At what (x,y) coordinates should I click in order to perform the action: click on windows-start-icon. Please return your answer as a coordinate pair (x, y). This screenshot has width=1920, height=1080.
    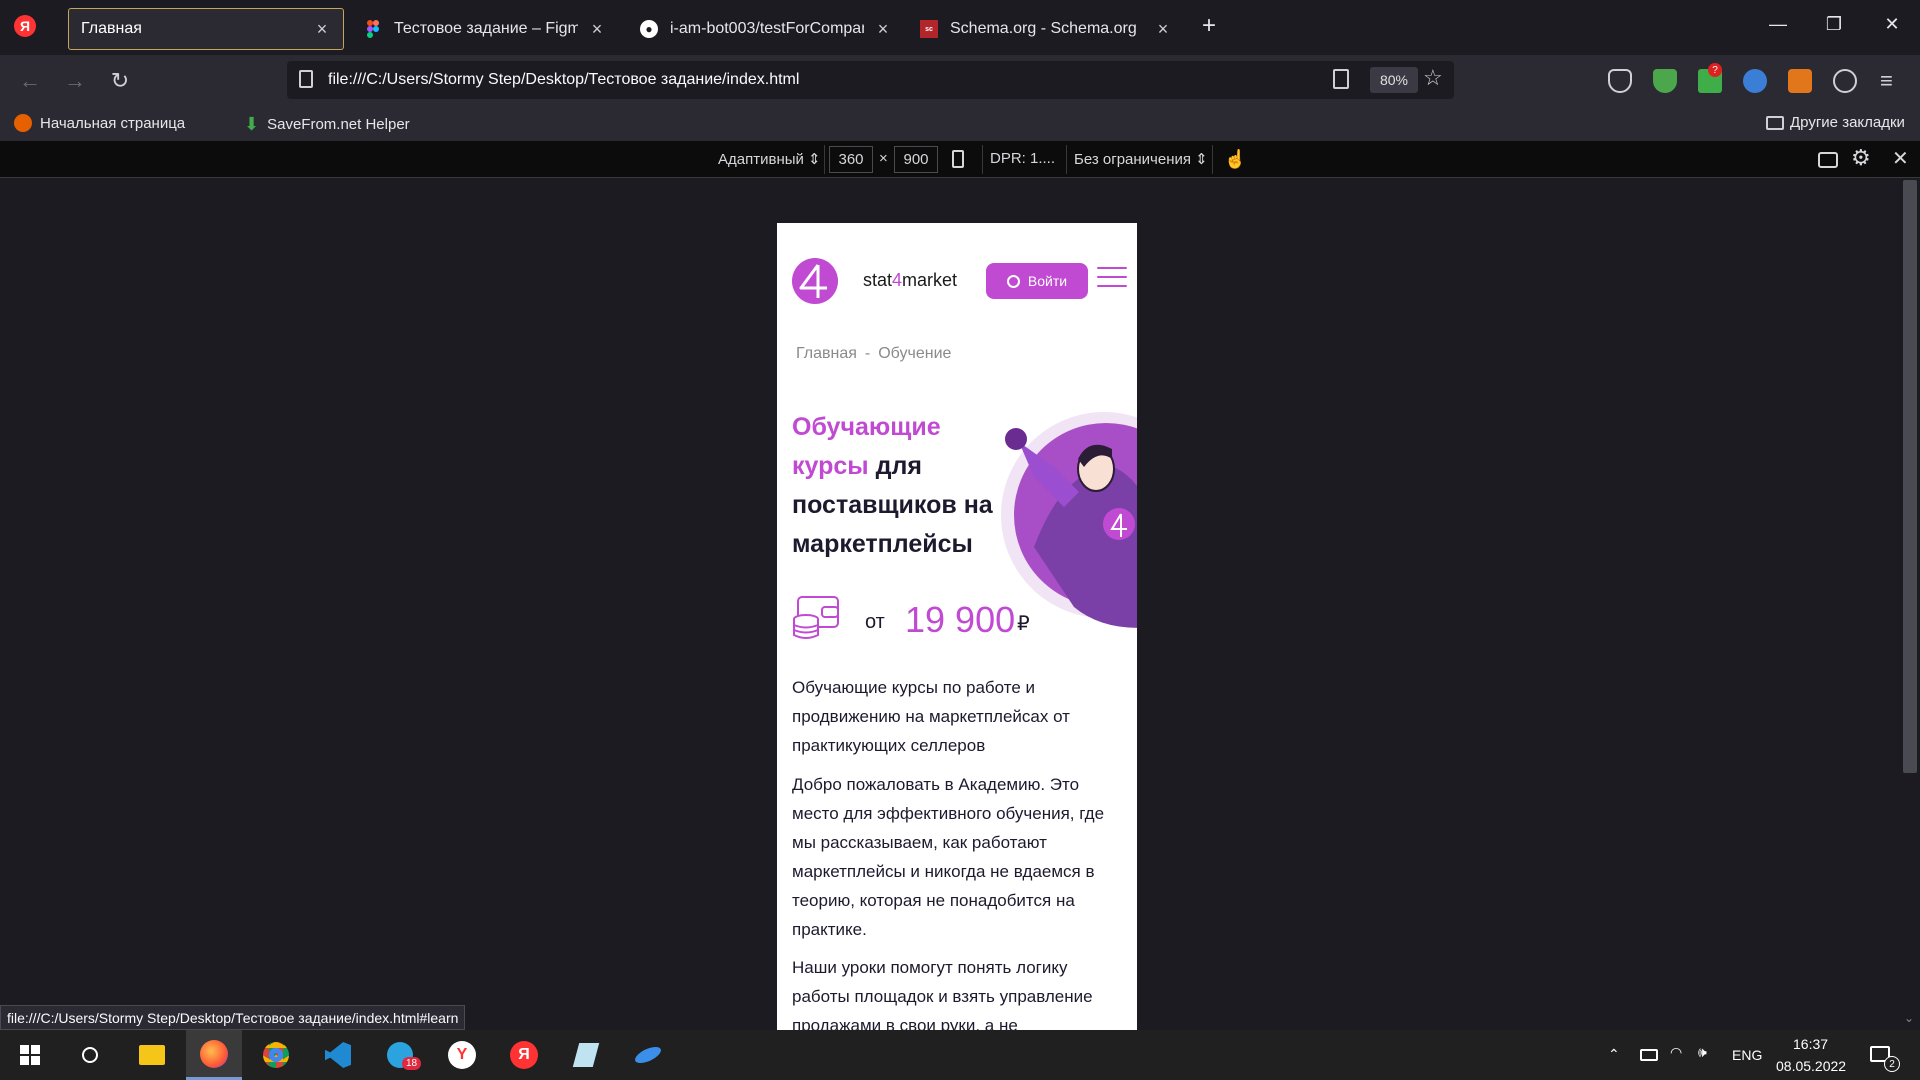
    Looking at the image, I should click on (30, 1055).